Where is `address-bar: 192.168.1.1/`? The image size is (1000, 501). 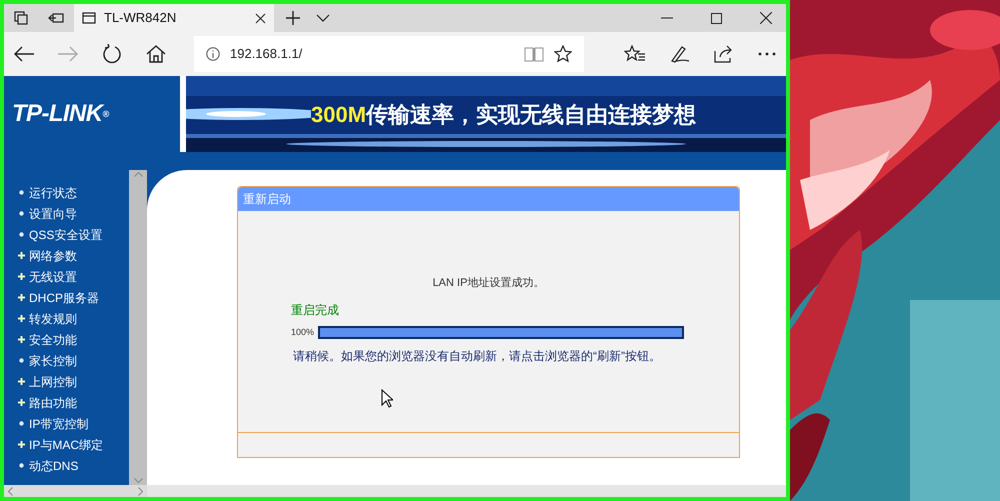 address-bar: 192.168.1.1/ is located at coordinates (389, 54).